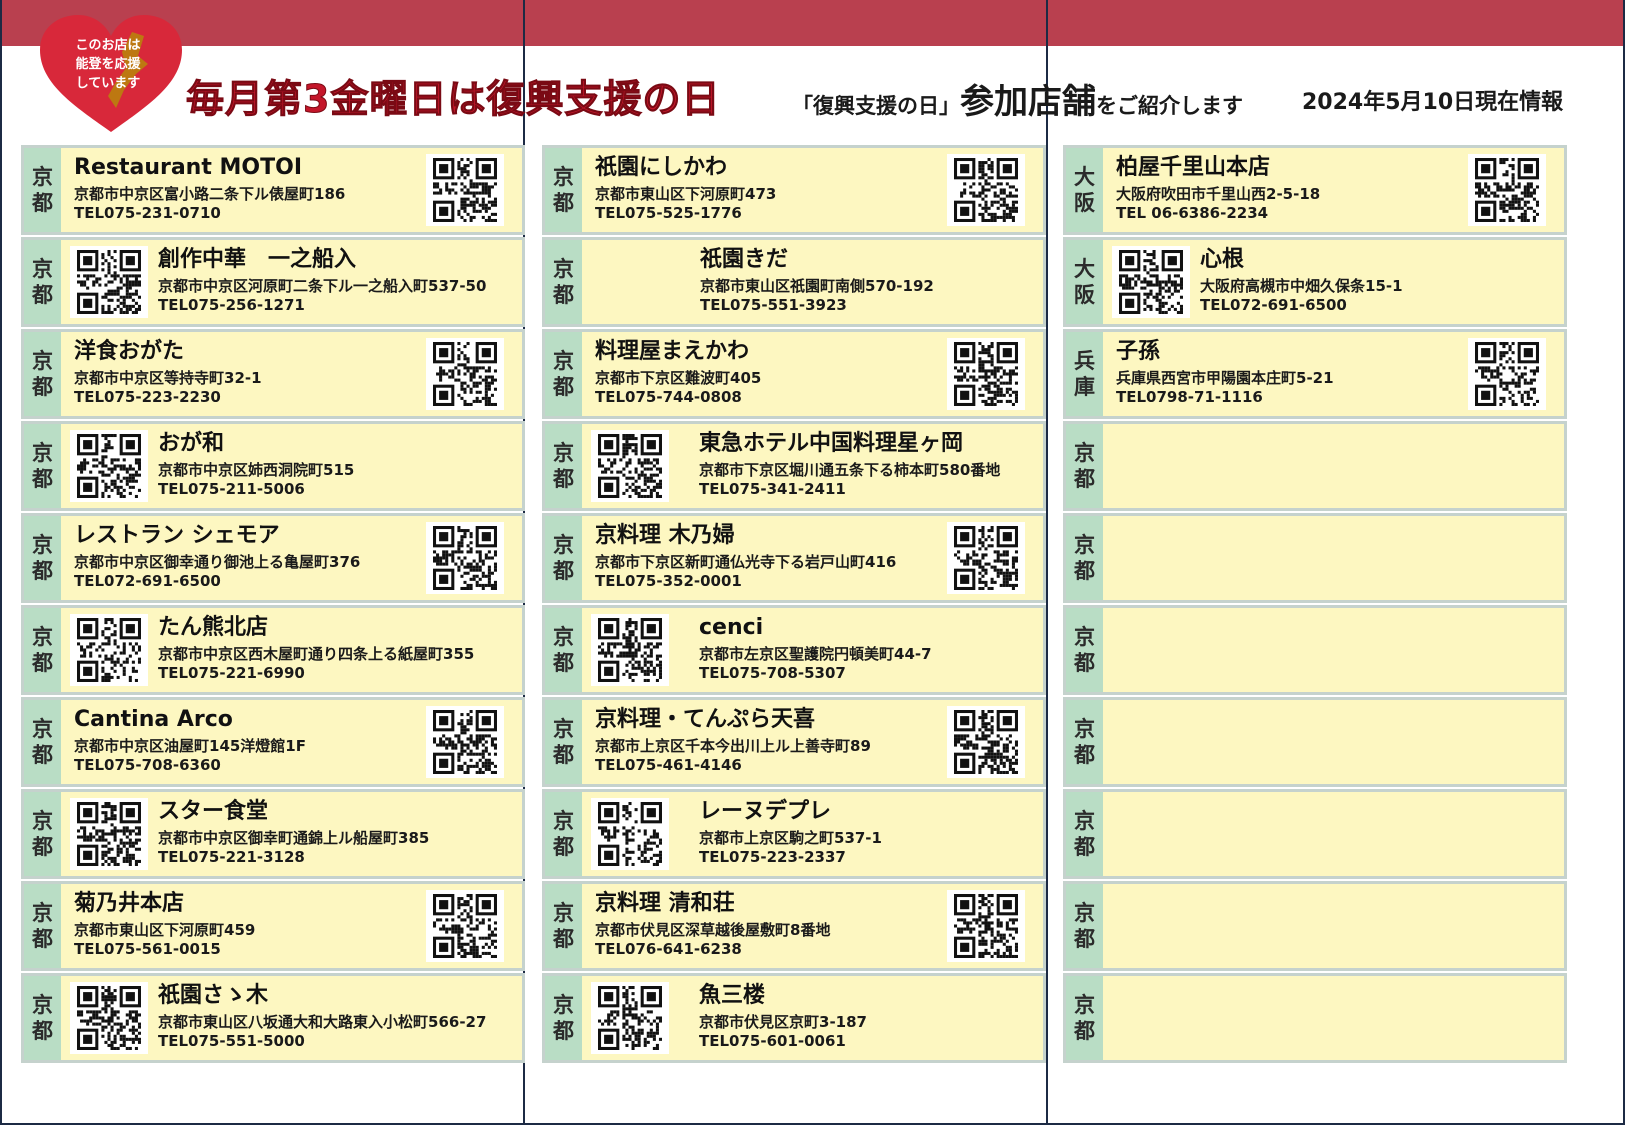 The image size is (1625, 1125). What do you see at coordinates (213, 995) in the screenshot?
I see `store-name: 祇園さゝ木` at bounding box center [213, 995].